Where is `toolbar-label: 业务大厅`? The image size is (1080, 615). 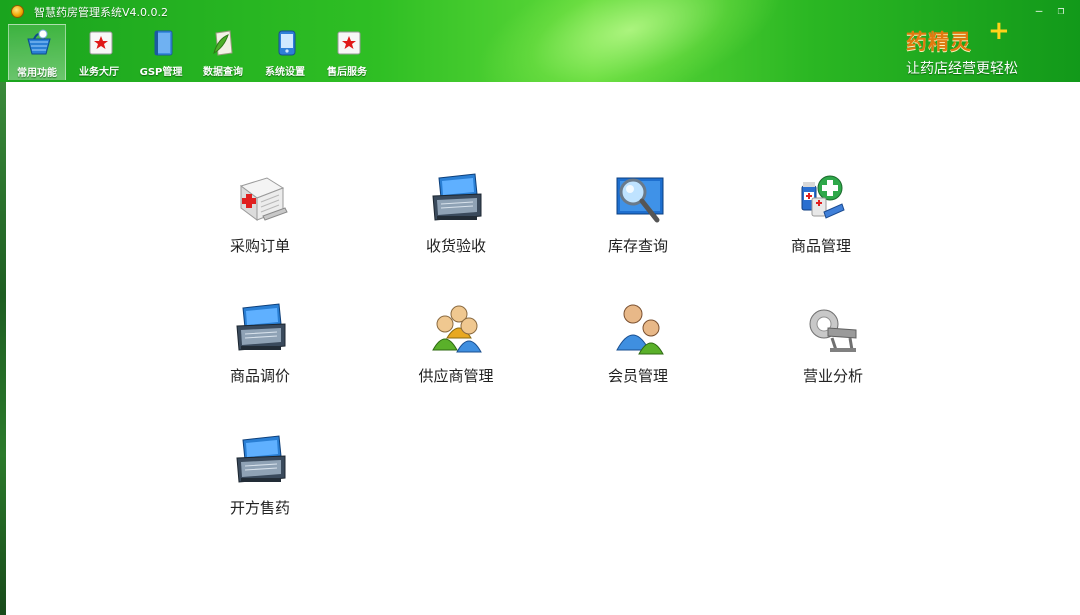
toolbar-label: 业务大厅 is located at coordinates (99, 72).